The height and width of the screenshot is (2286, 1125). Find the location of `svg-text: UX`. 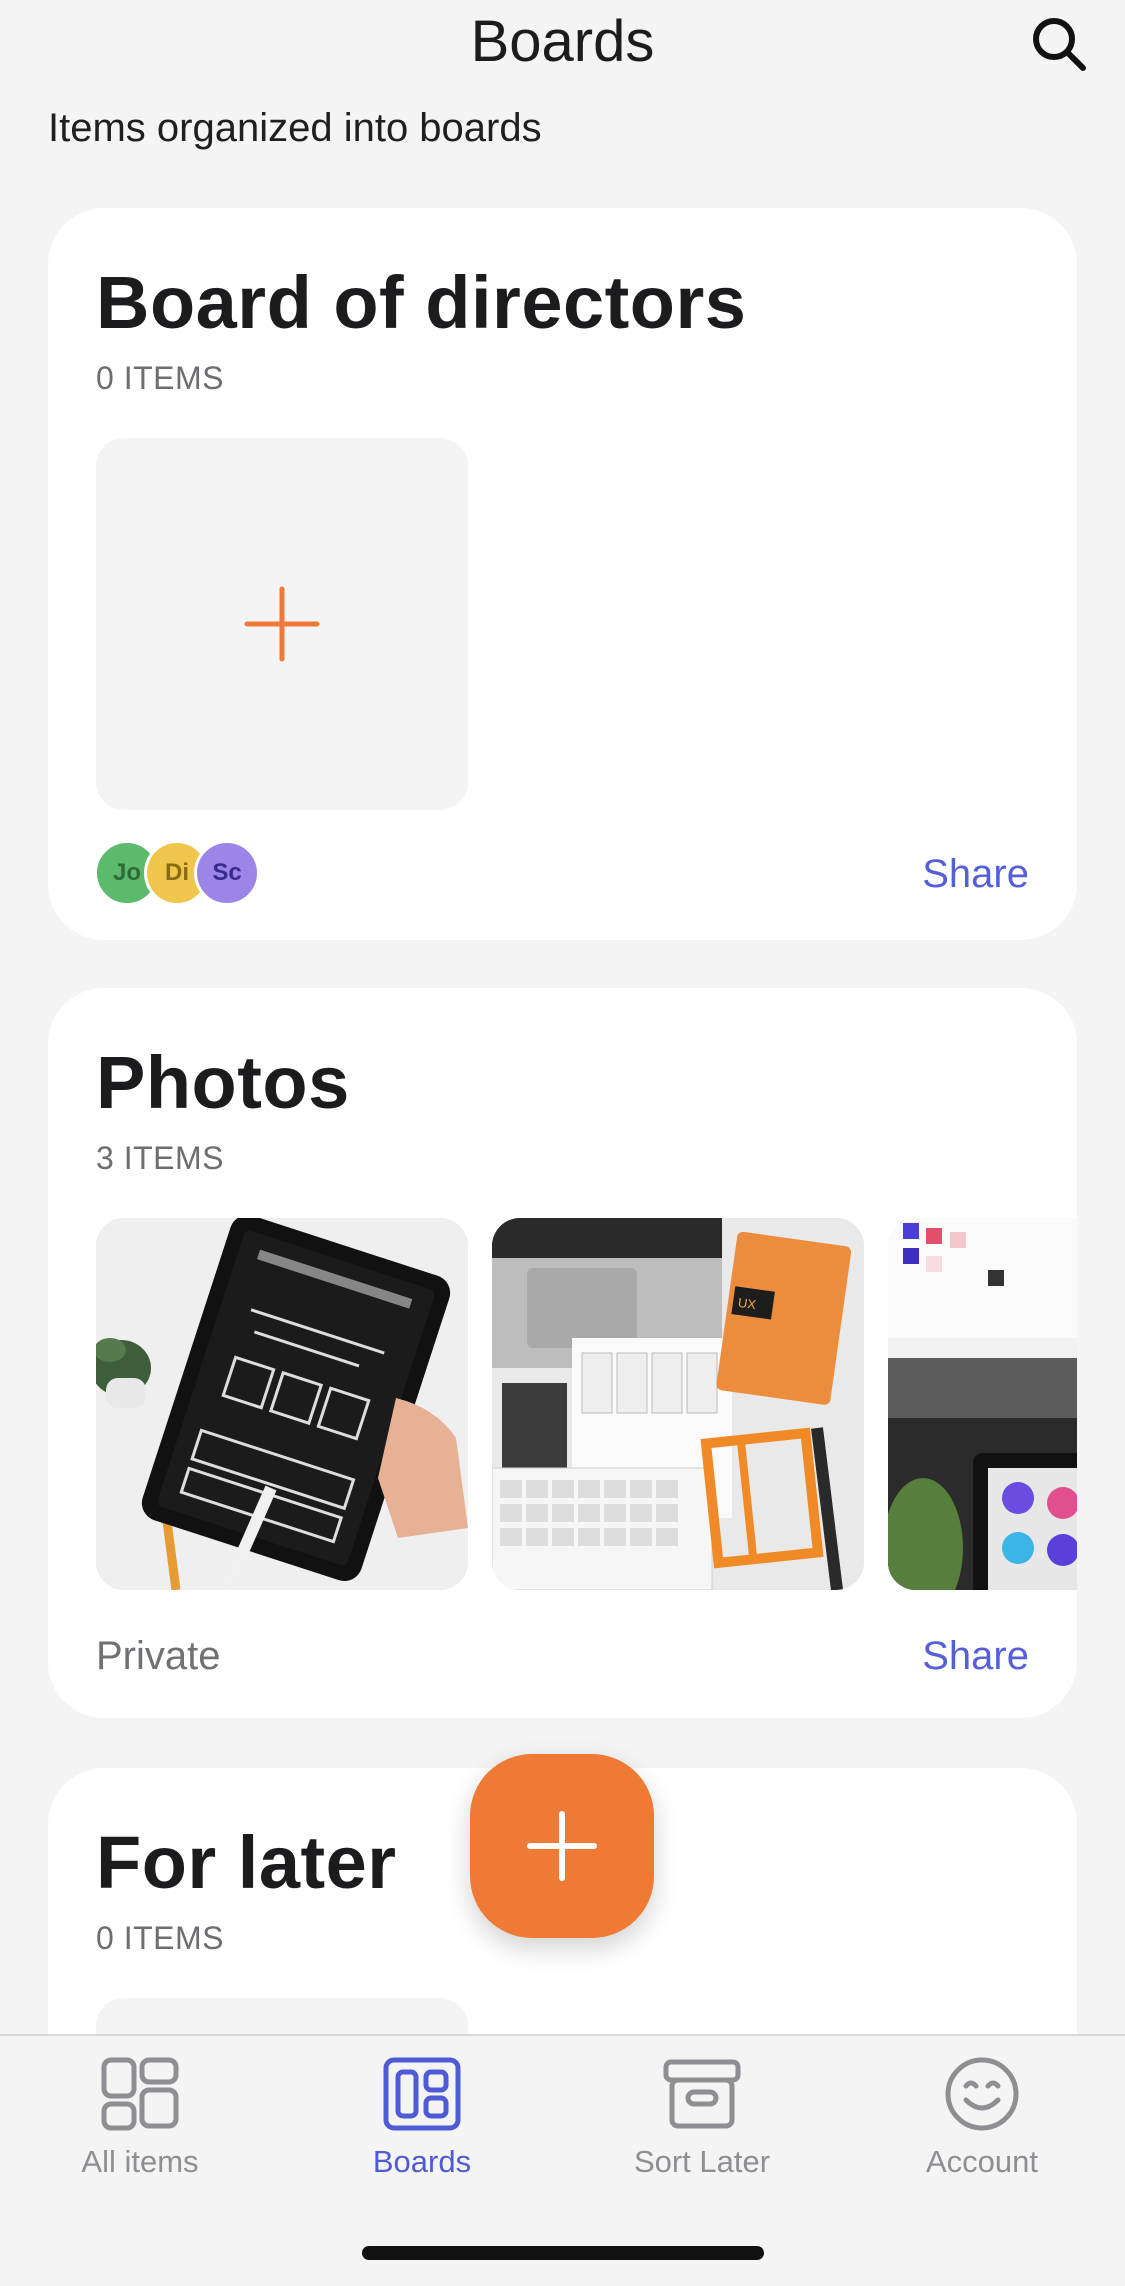

svg-text: UX is located at coordinates (747, 1303).